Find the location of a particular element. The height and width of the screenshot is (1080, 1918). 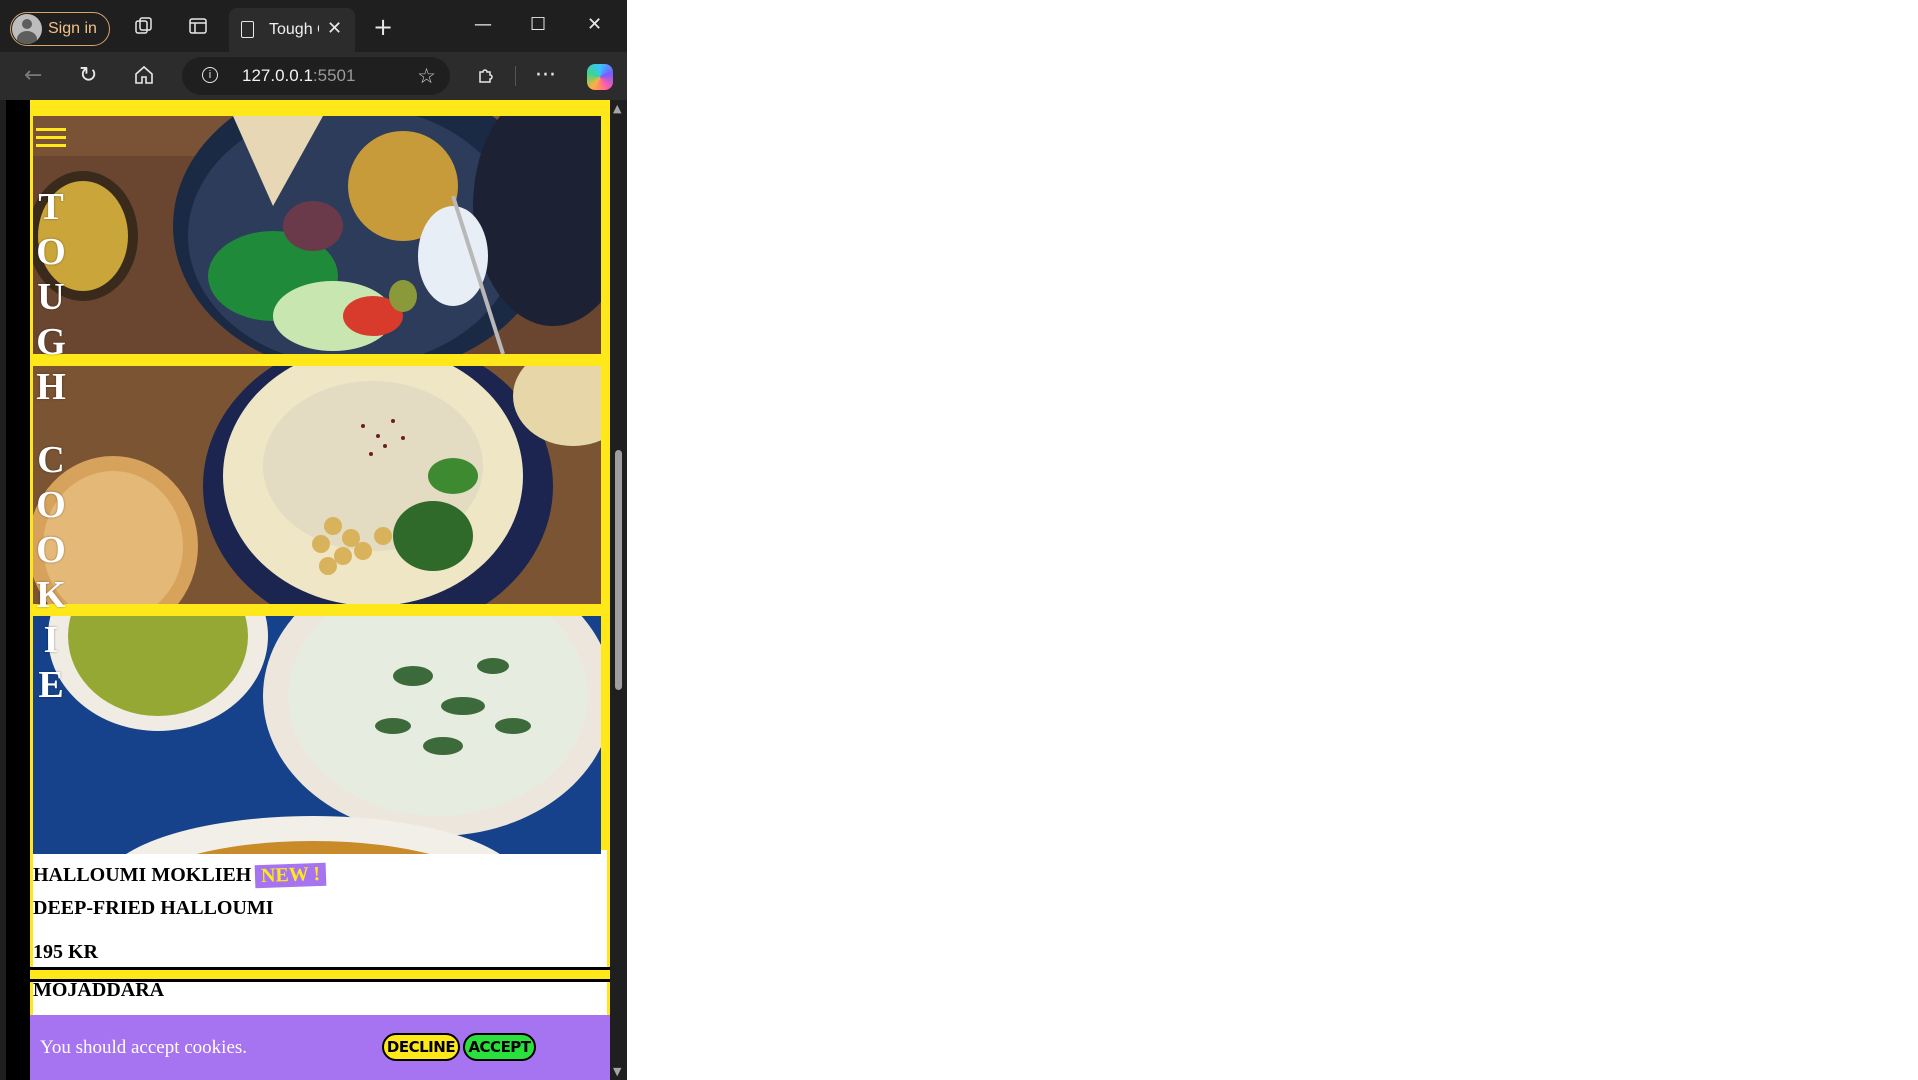

new-tab-icon: + is located at coordinates (383, 27).